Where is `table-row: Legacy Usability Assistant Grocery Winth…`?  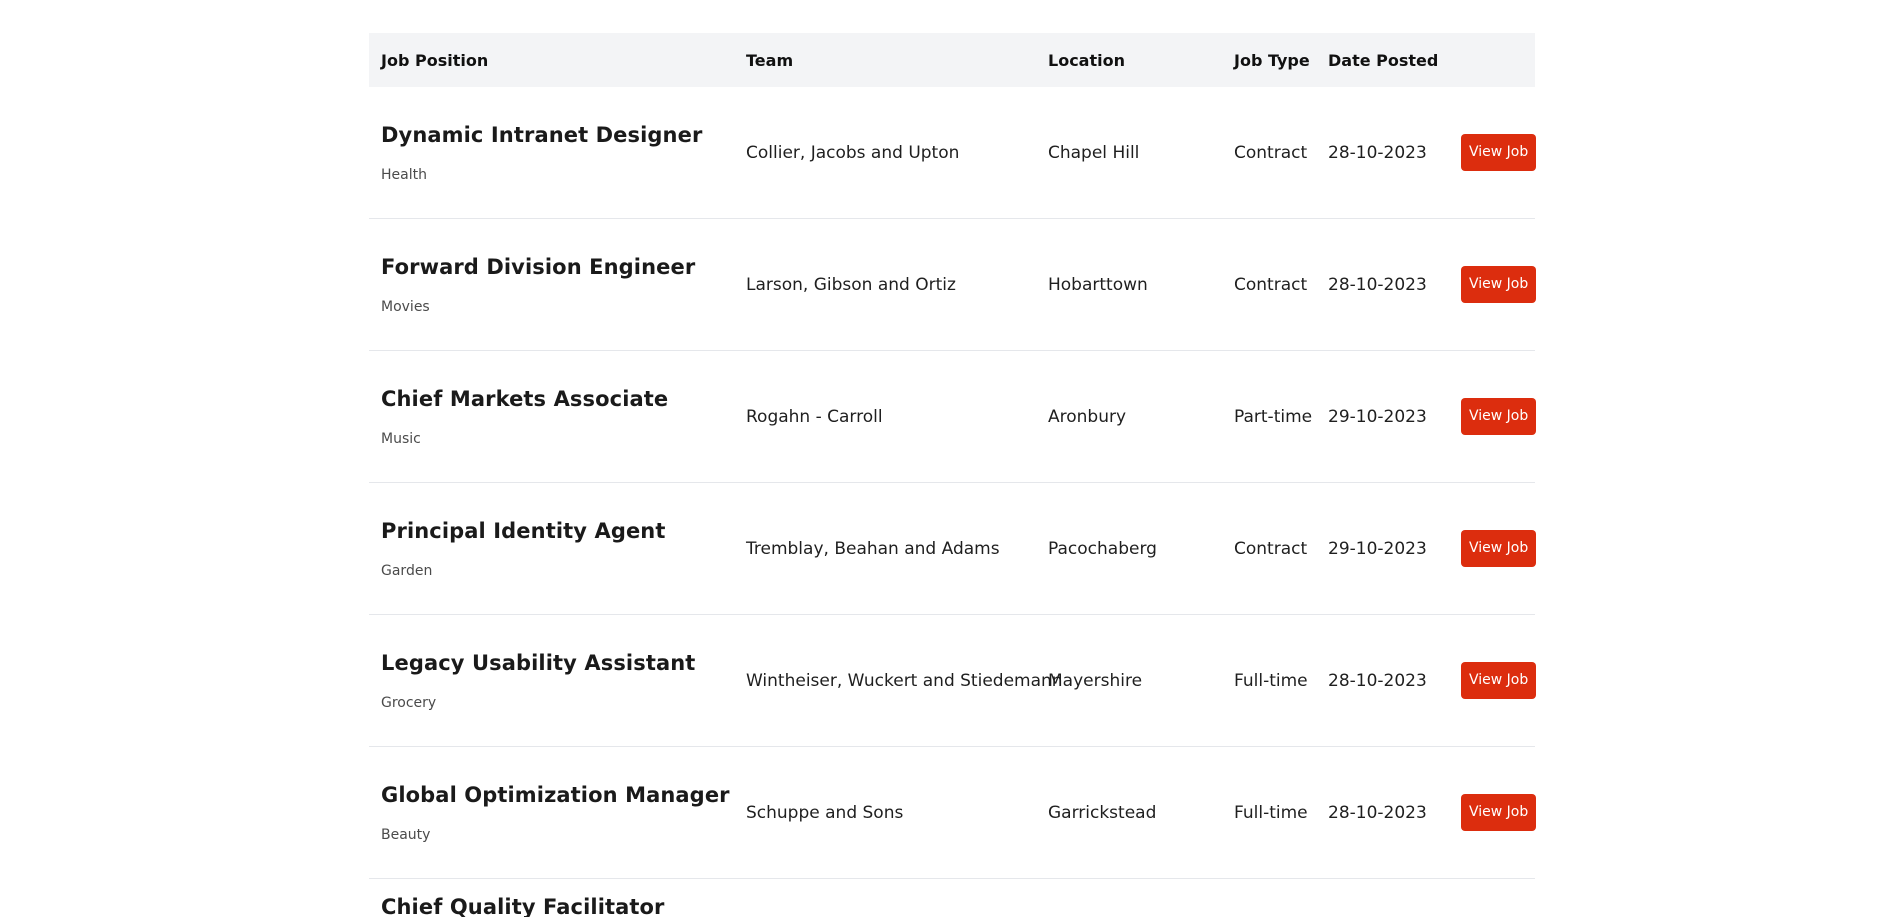 table-row: Legacy Usability Assistant Grocery Winth… is located at coordinates (953, 680).